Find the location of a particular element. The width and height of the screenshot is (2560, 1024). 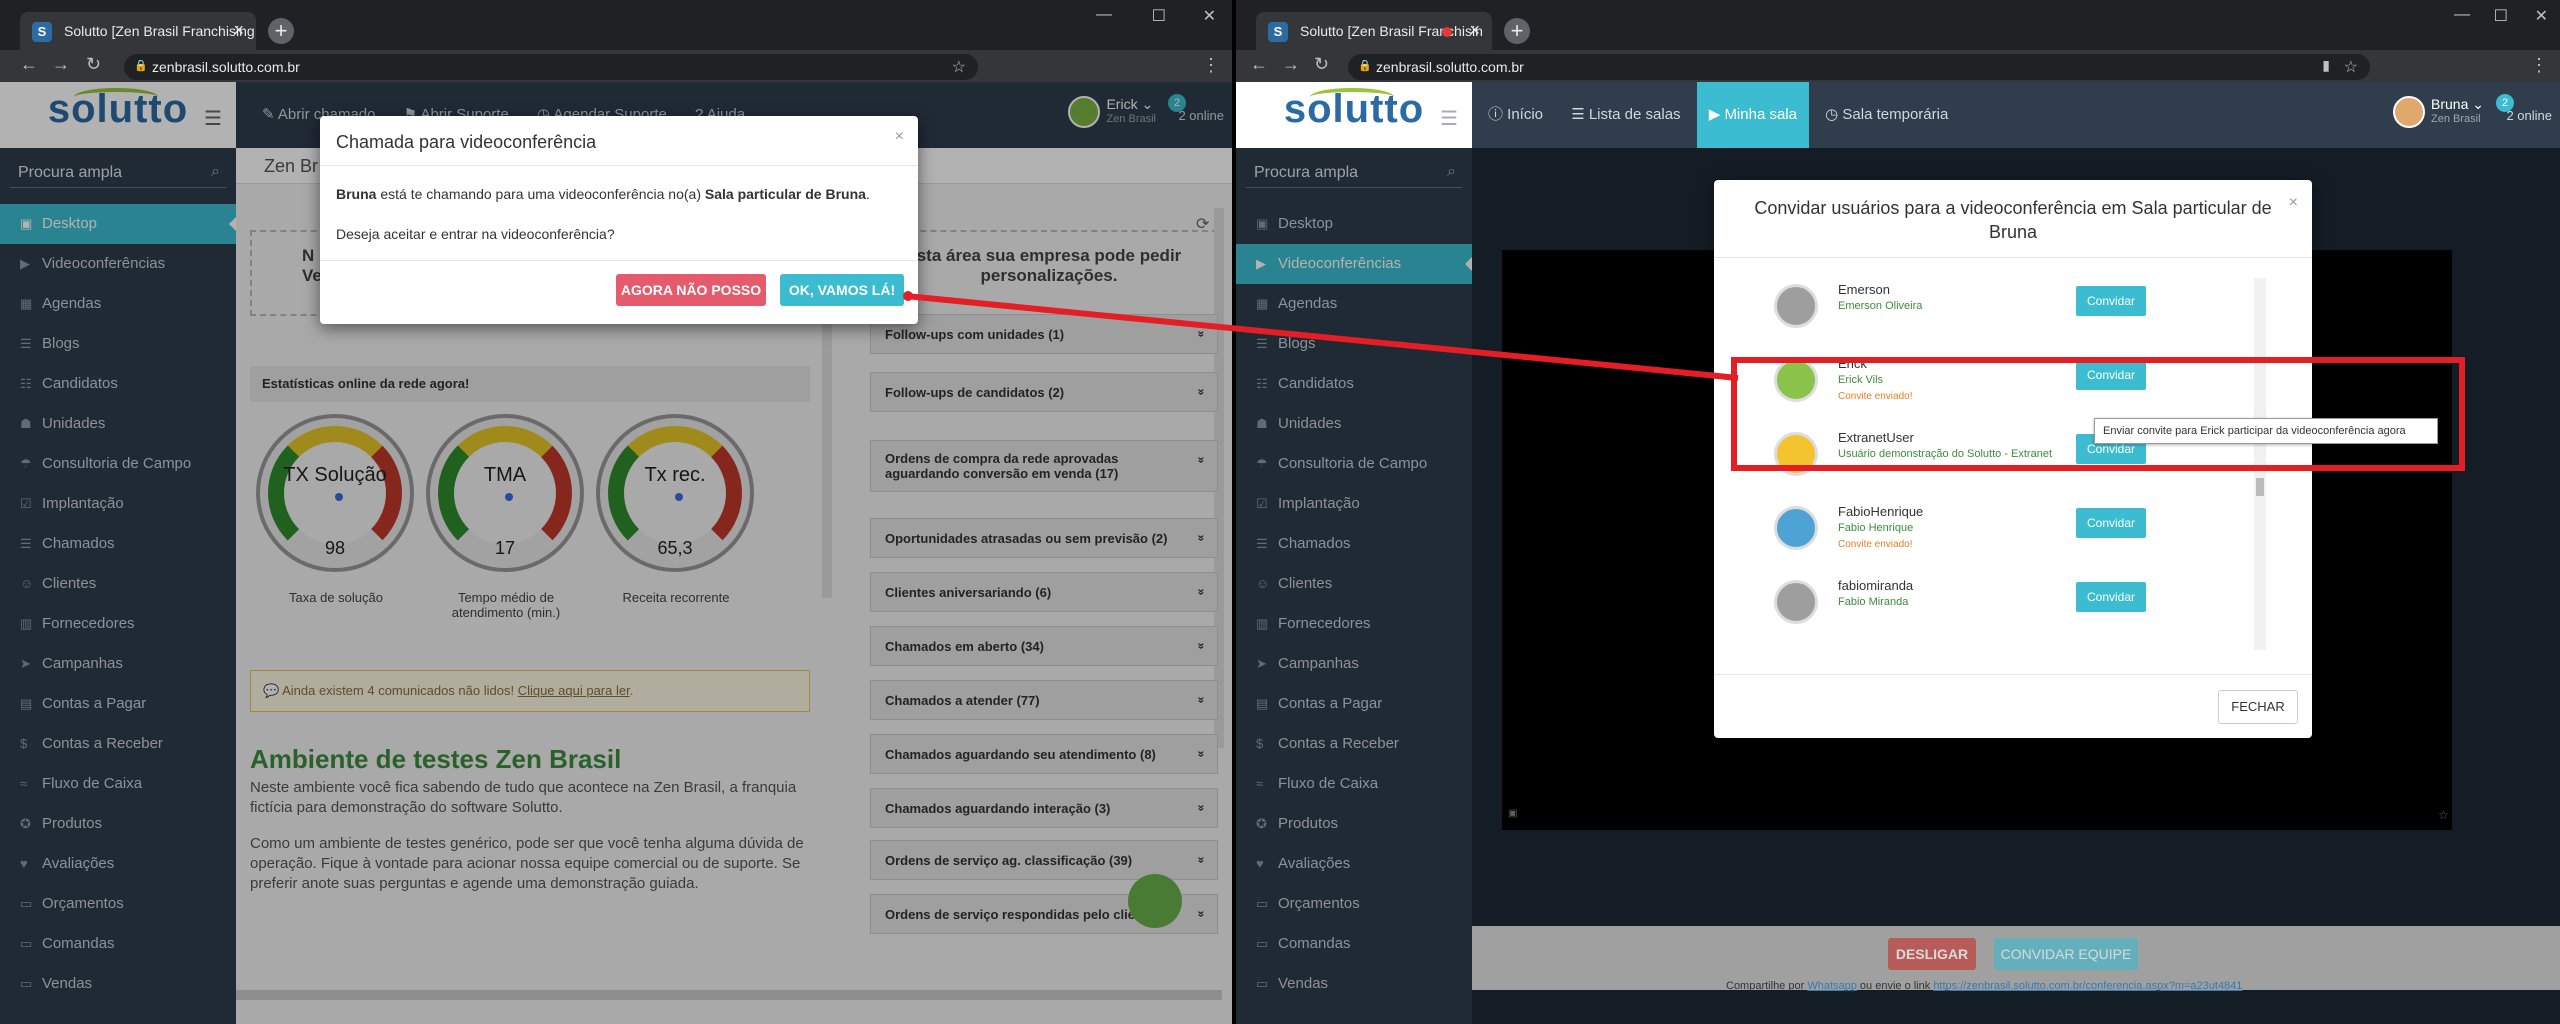

nav-home-label: Início is located at coordinates (1525, 114).